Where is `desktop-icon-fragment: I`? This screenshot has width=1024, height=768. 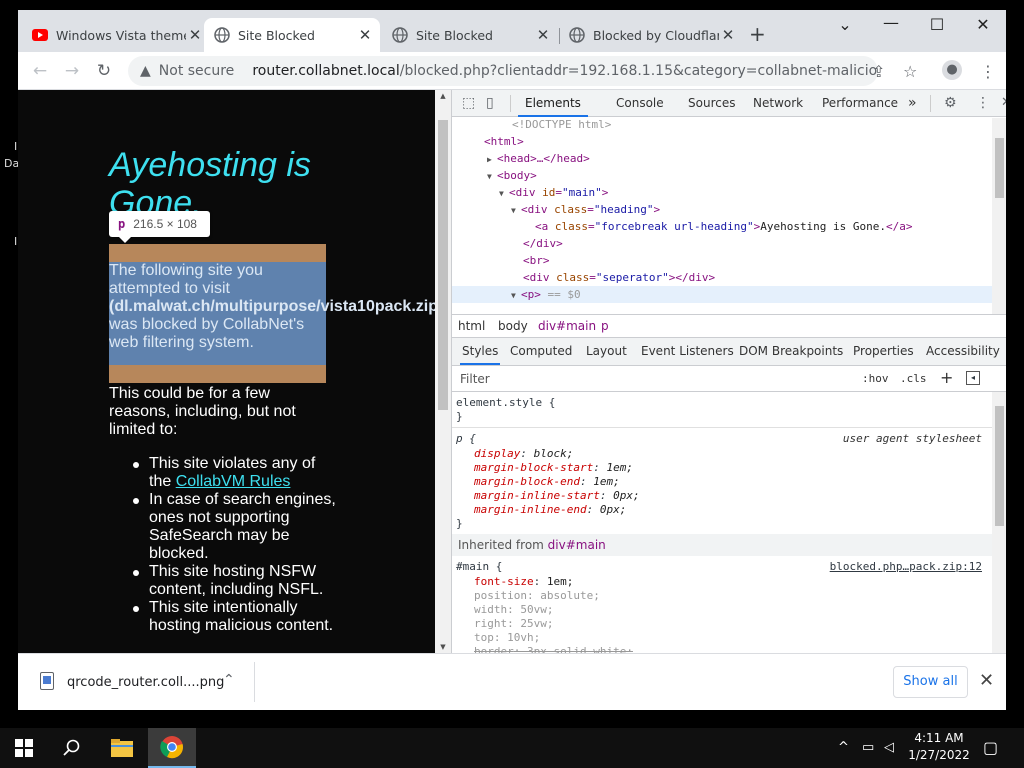 desktop-icon-fragment: I is located at coordinates (16, 241).